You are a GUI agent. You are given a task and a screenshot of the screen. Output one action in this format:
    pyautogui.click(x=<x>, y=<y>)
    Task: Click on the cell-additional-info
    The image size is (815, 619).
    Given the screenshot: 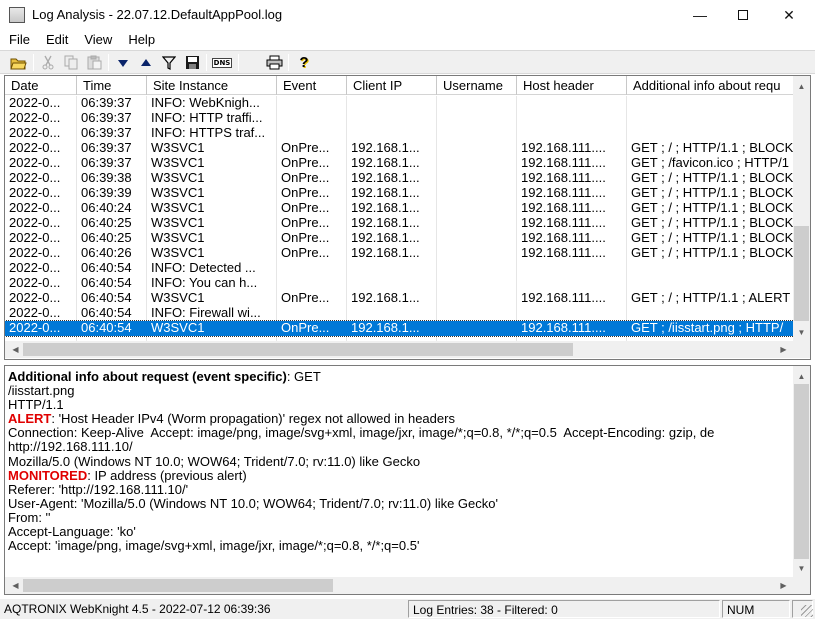 What is the action you would take?
    pyautogui.click(x=710, y=118)
    